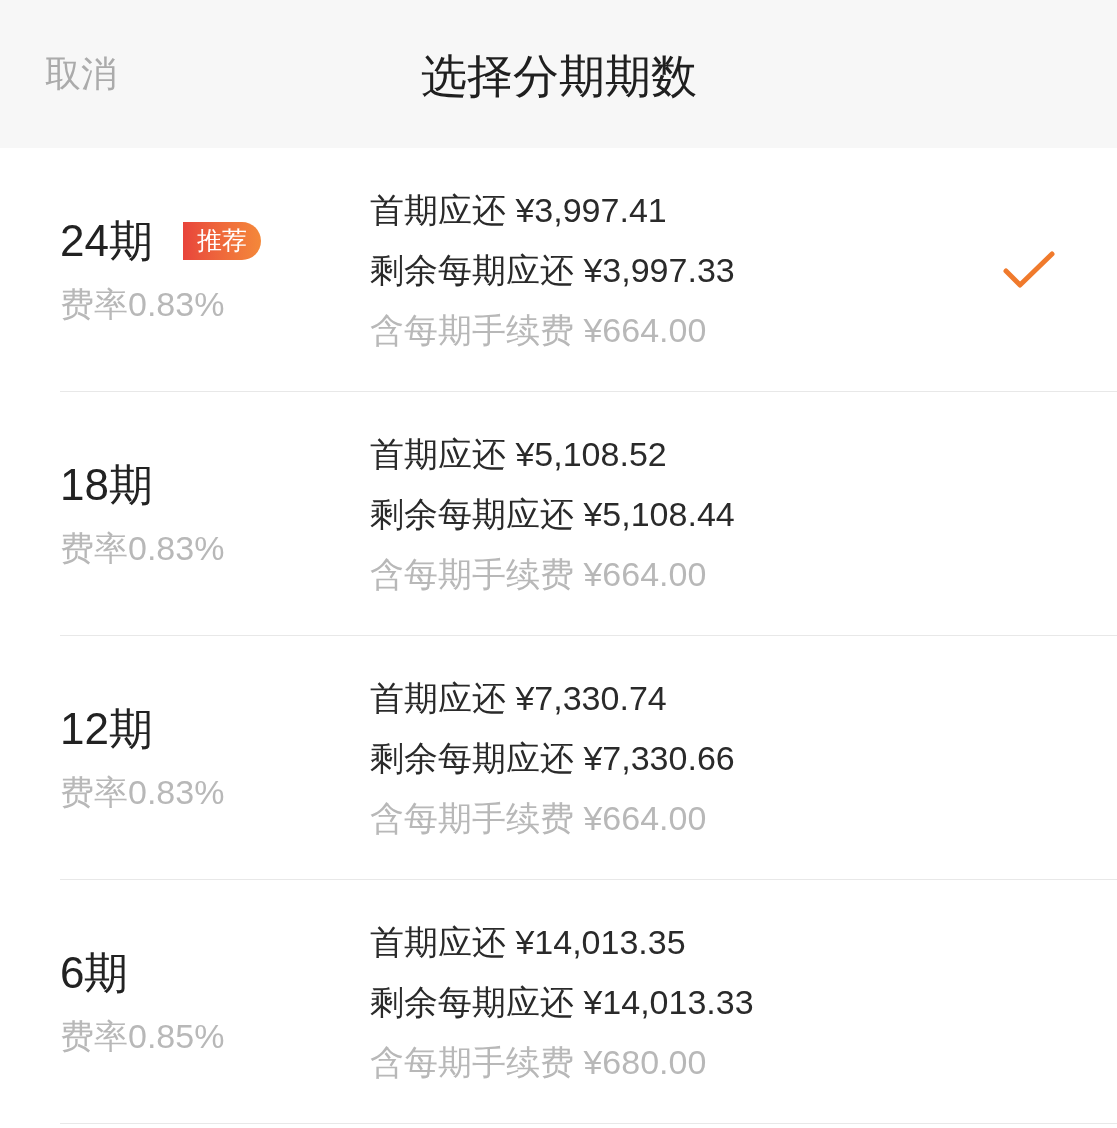  What do you see at coordinates (552, 758) in the screenshot?
I see `remaining-payment: 剩余每期应还 ¥7,330.66` at bounding box center [552, 758].